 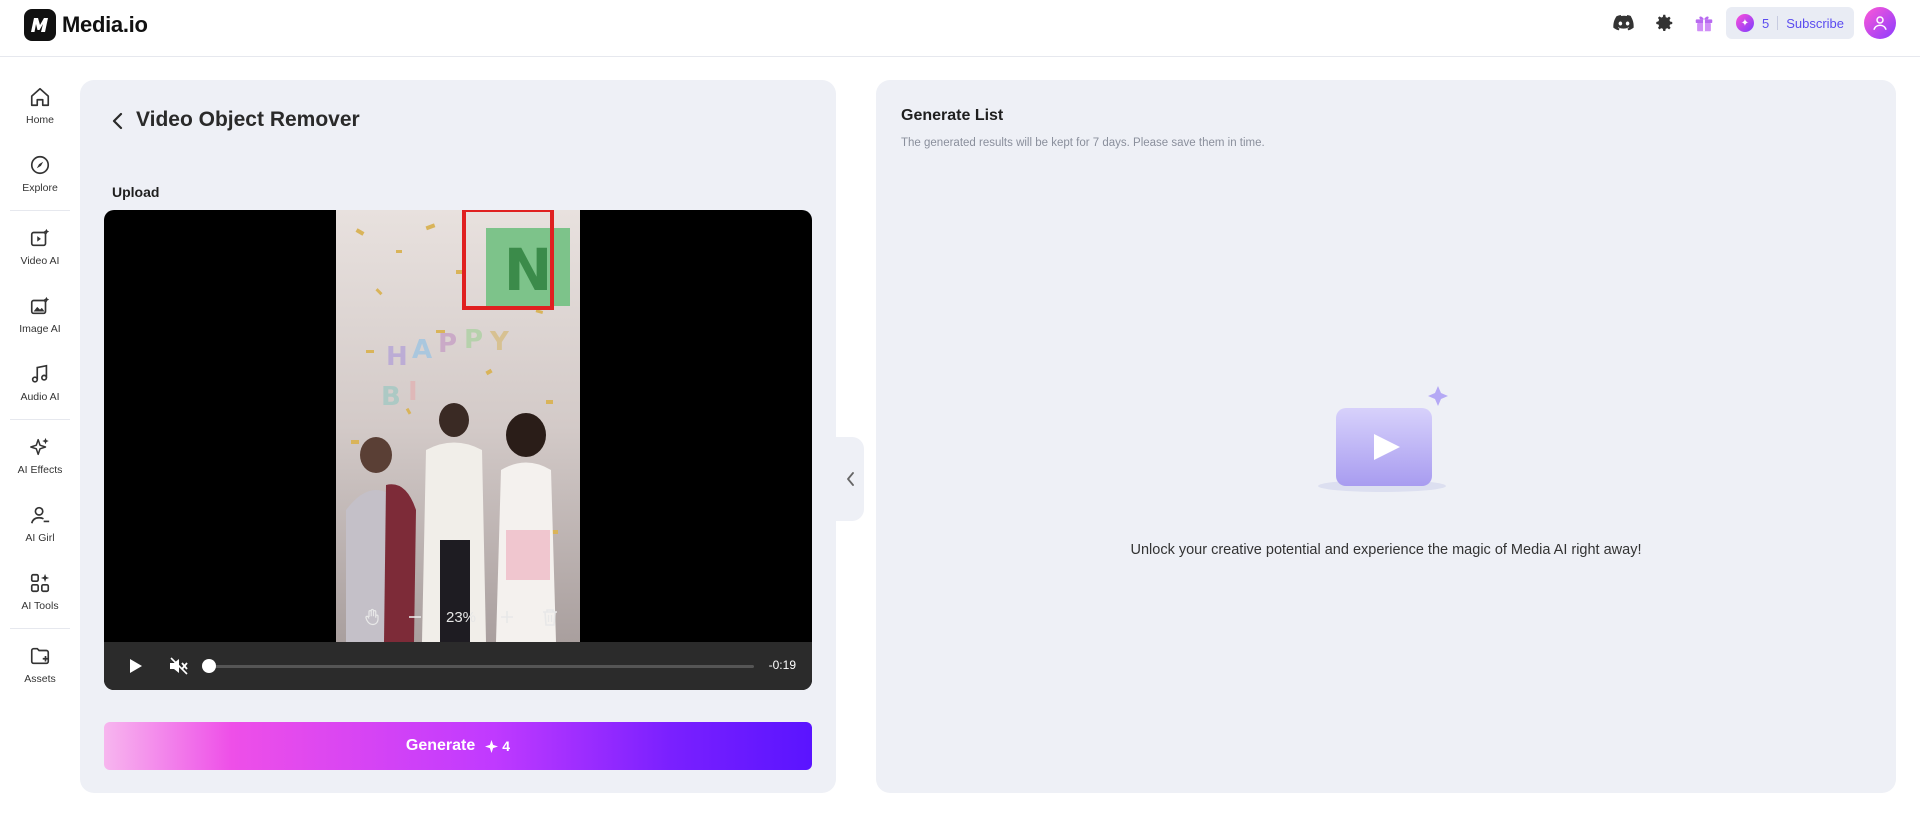 I want to click on video-controls: -0:19, so click(x=458, y=666).